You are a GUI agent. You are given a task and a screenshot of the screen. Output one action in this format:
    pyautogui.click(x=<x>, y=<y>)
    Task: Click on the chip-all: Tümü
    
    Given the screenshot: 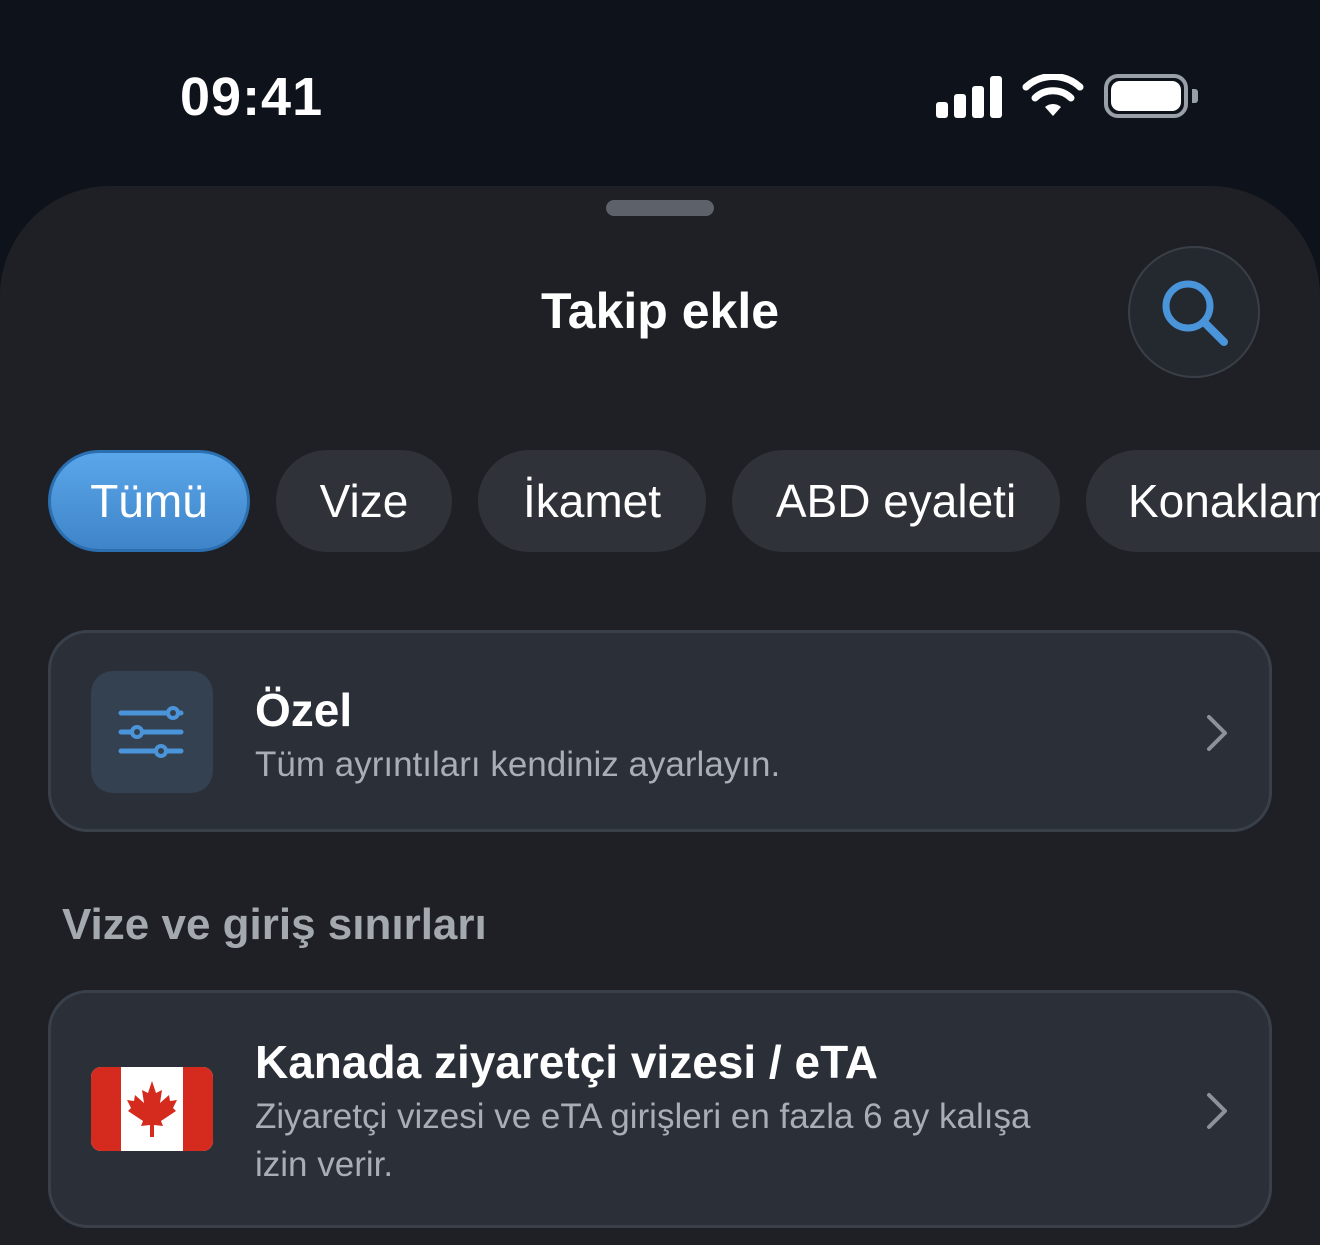 What is the action you would take?
    pyautogui.click(x=149, y=501)
    